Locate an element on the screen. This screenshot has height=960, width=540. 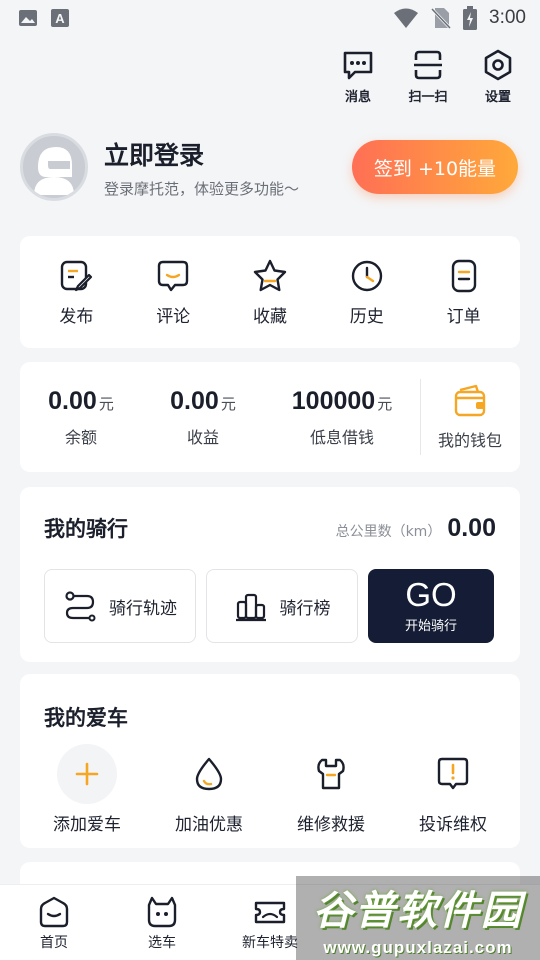
riding-header: 我的骑行 总公里数（km） 0.00 is located at coordinates (270, 528).